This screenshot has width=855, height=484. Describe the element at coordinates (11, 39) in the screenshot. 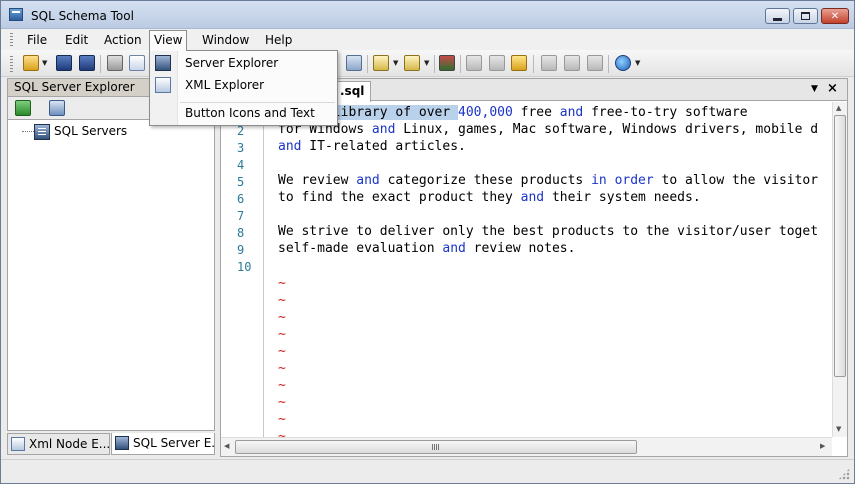

I see `menu-grip` at that location.